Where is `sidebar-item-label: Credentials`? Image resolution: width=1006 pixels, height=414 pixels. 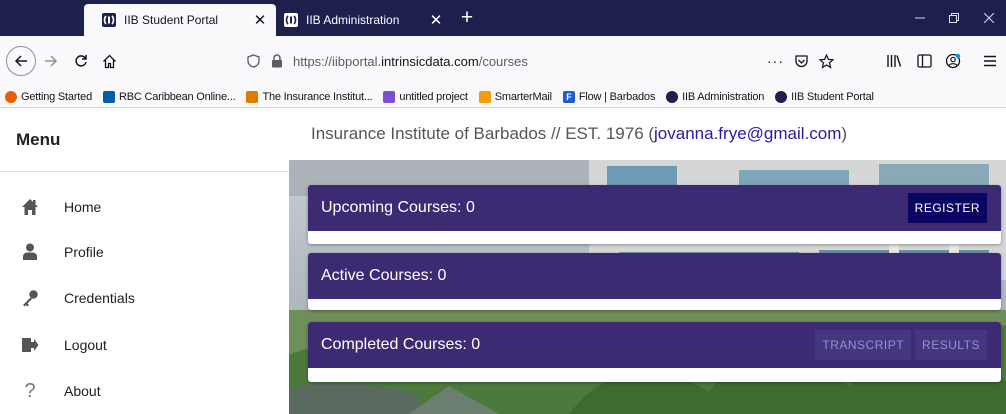 sidebar-item-label: Credentials is located at coordinates (99, 298).